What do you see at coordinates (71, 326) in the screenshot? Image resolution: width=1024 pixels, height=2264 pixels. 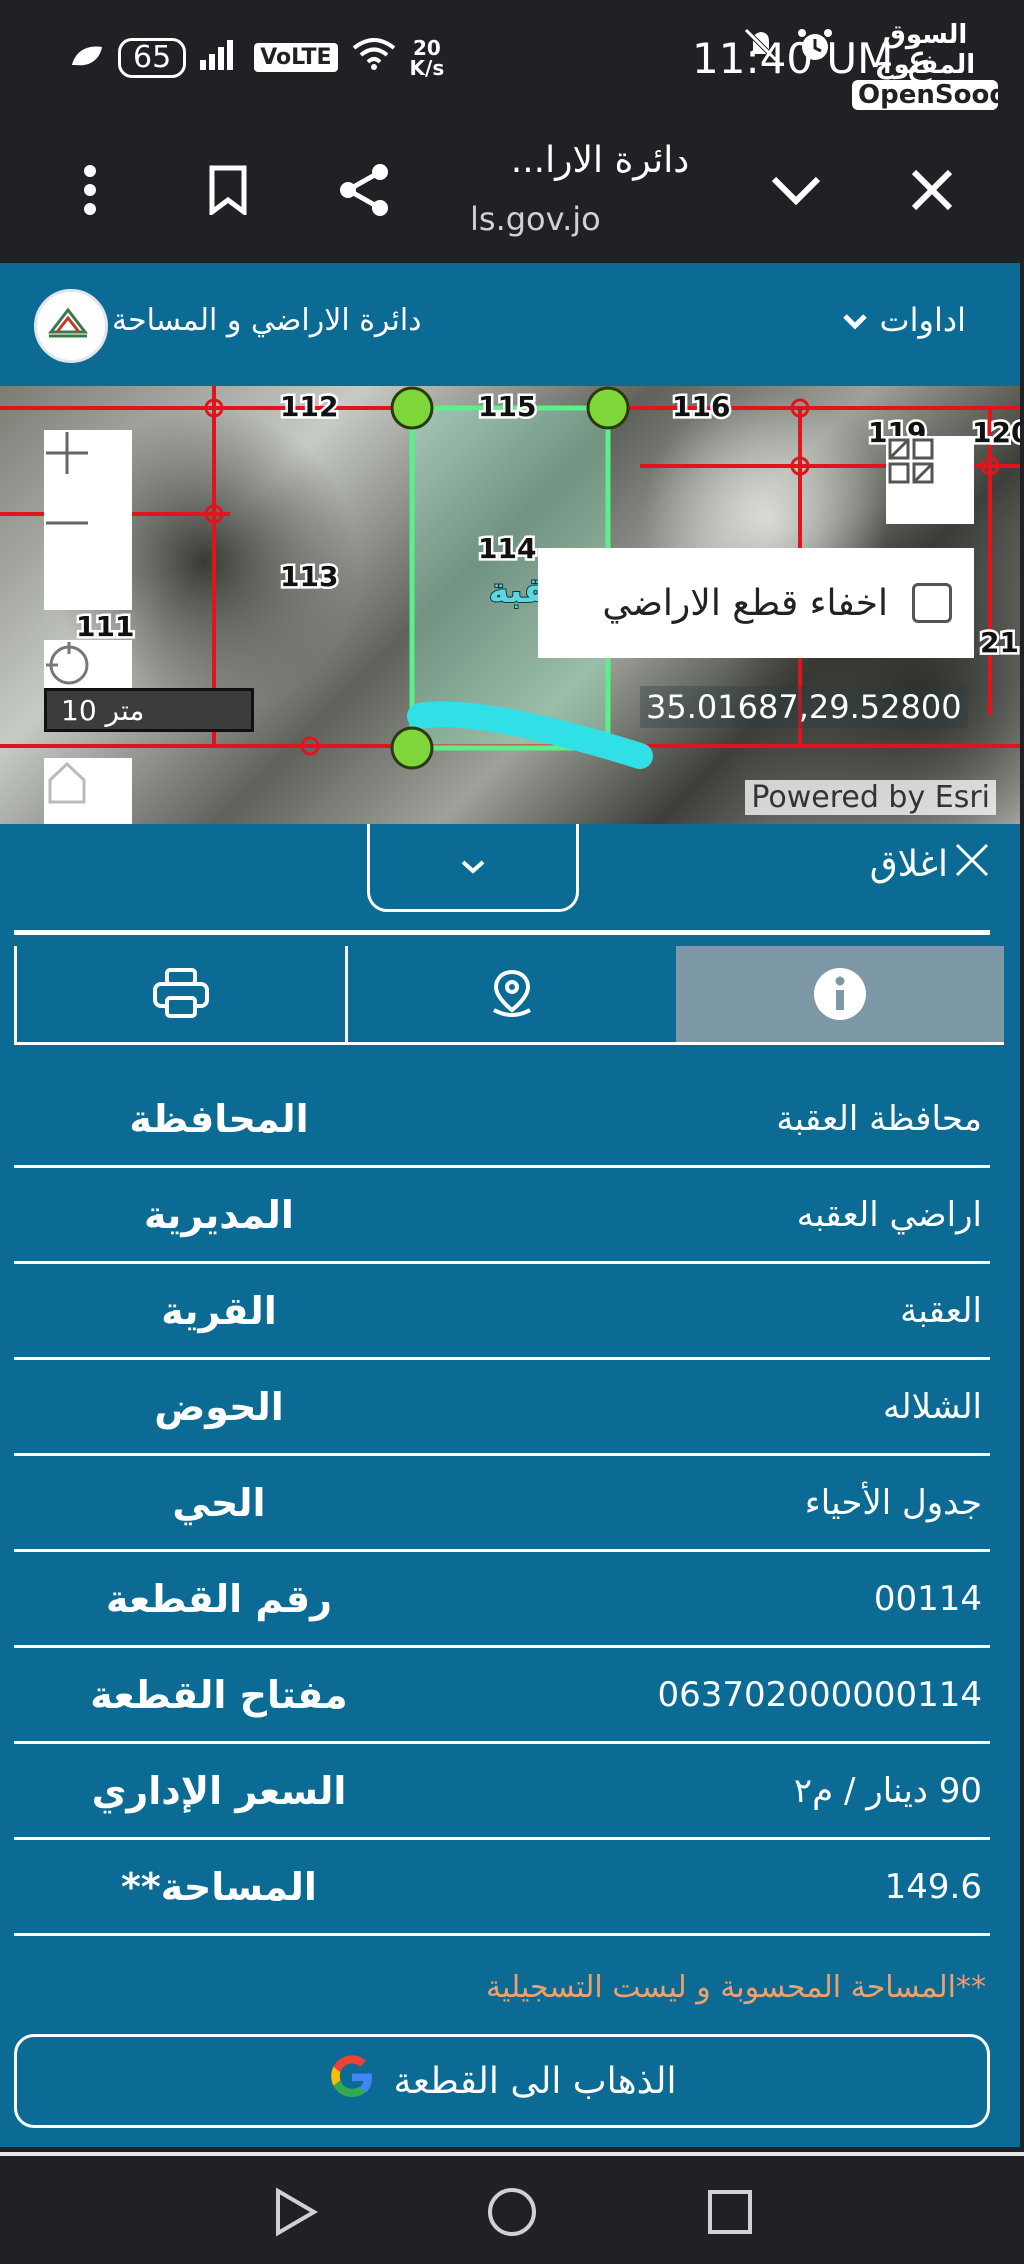 I see `dls-logo` at bounding box center [71, 326].